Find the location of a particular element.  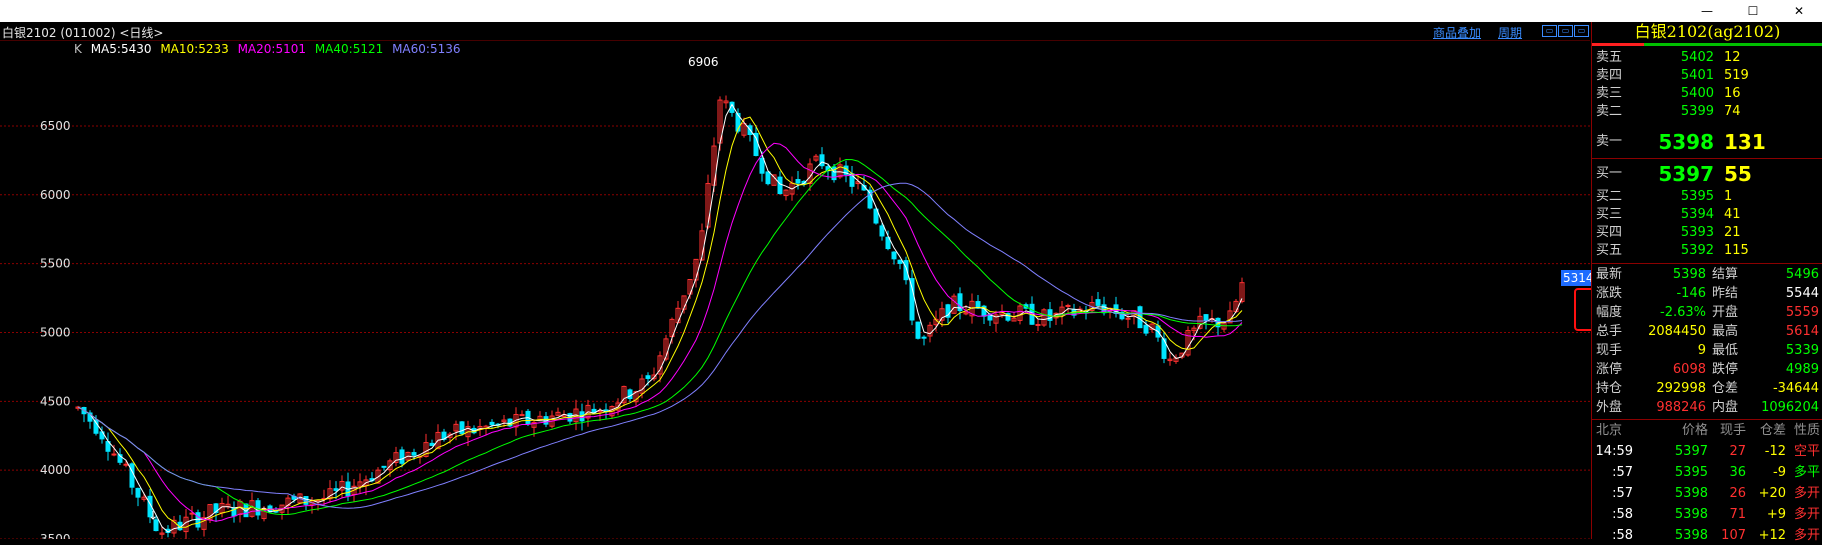

stat-row: 持仓 292998 仓差 -34644 is located at coordinates (1707, 388).